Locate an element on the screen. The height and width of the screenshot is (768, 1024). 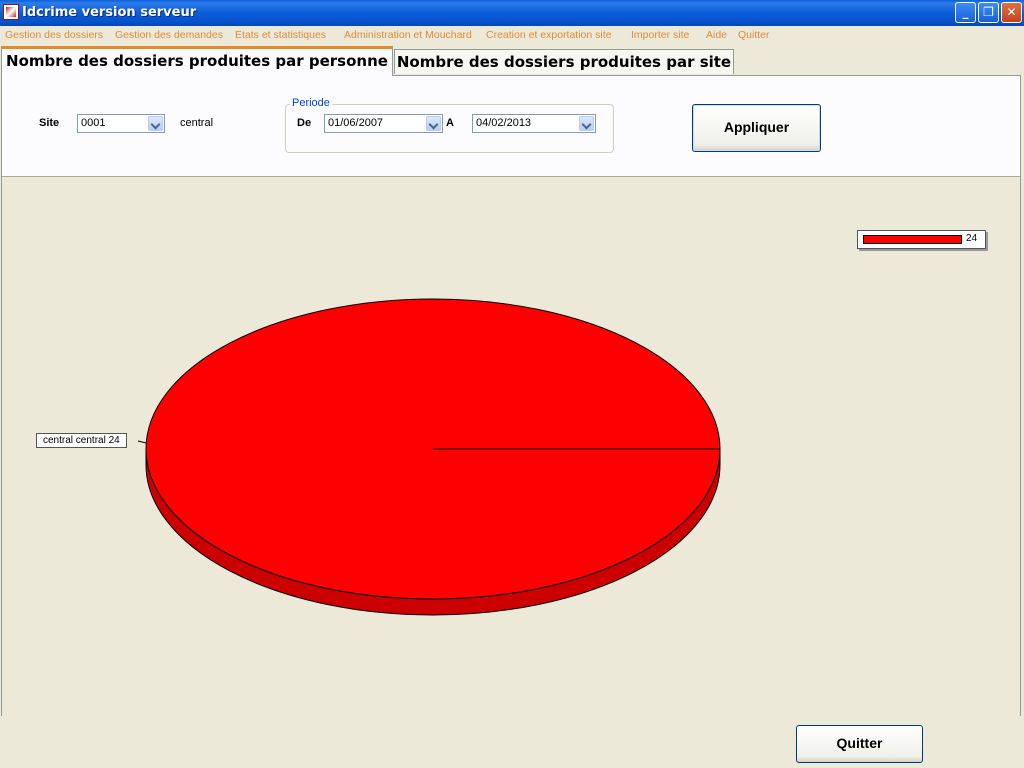
date-to-value: 04/02/2013 is located at coordinates (504, 123).